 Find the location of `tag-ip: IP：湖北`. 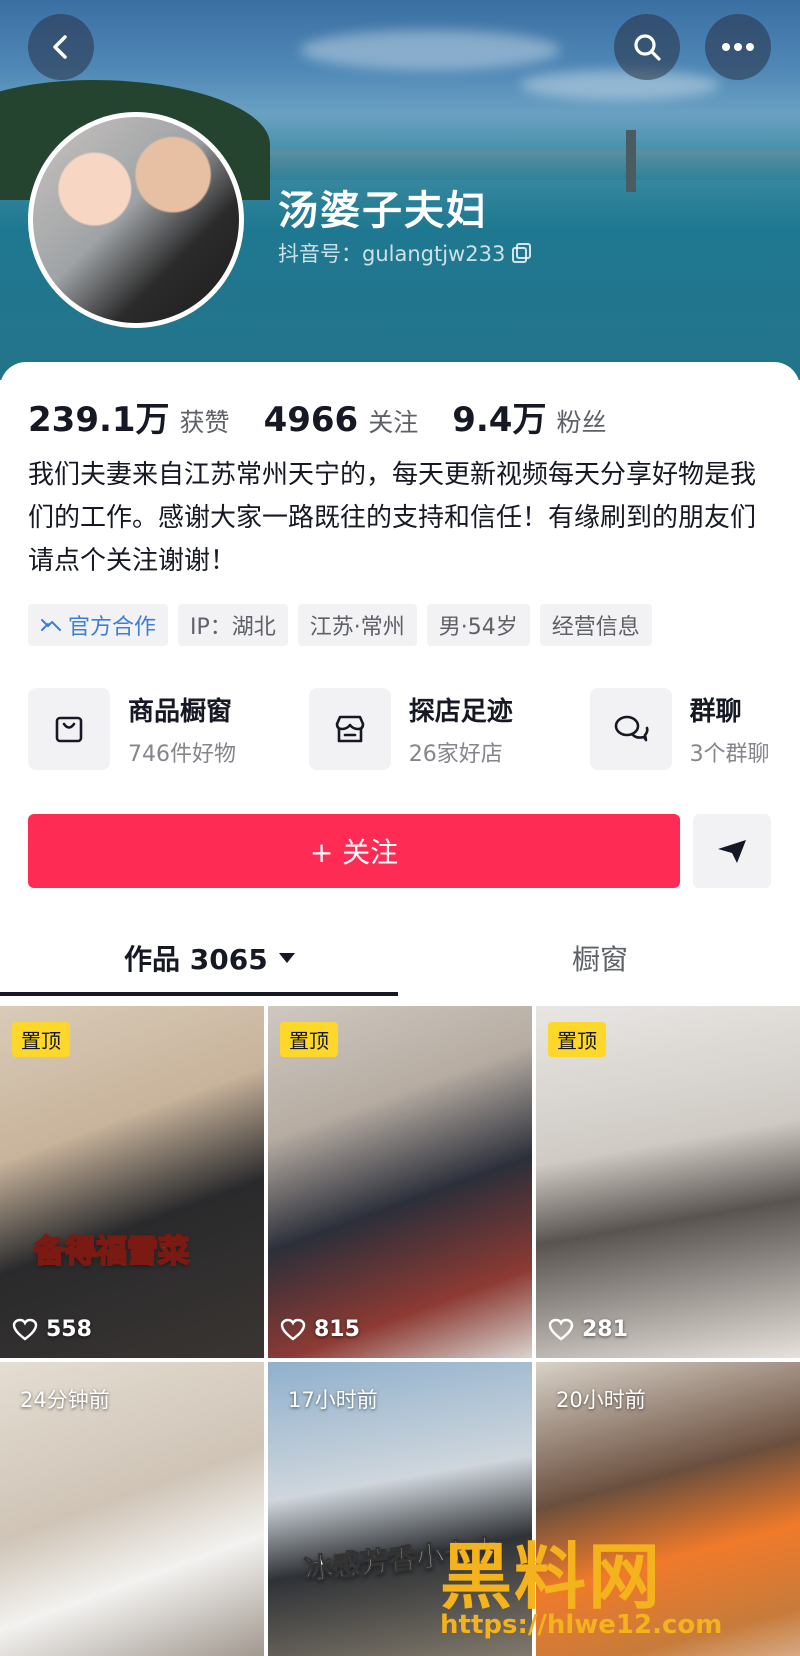

tag-ip: IP：湖北 is located at coordinates (233, 625).